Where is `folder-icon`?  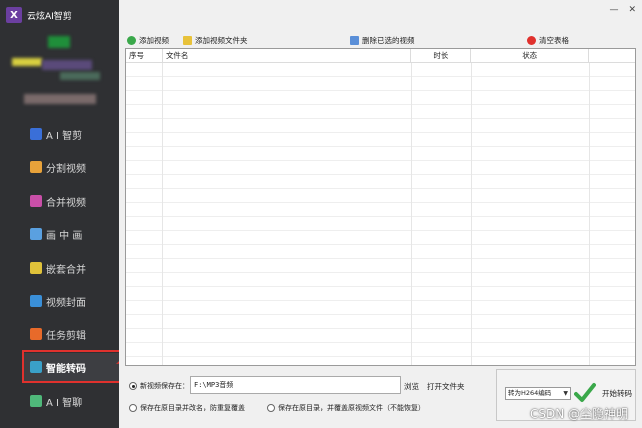 folder-icon is located at coordinates (187, 40).